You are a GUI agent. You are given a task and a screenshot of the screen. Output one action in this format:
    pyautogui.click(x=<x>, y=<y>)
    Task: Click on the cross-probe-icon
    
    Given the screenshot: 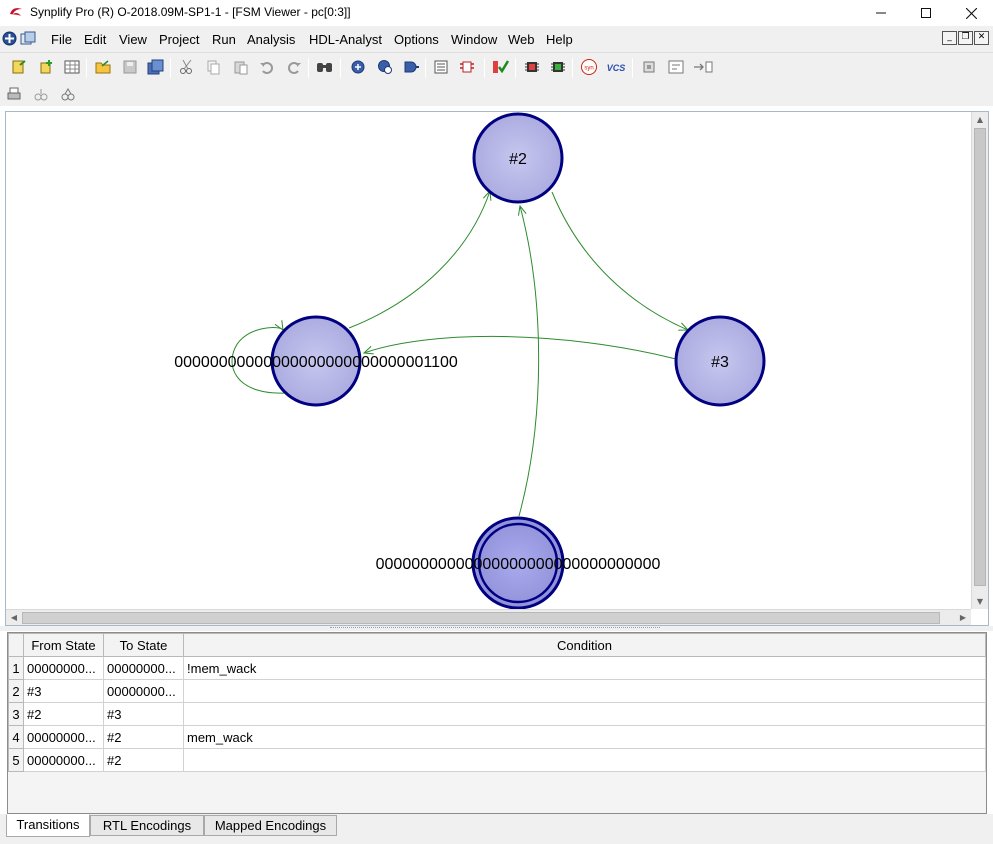 What is the action you would take?
    pyautogui.click(x=41, y=94)
    